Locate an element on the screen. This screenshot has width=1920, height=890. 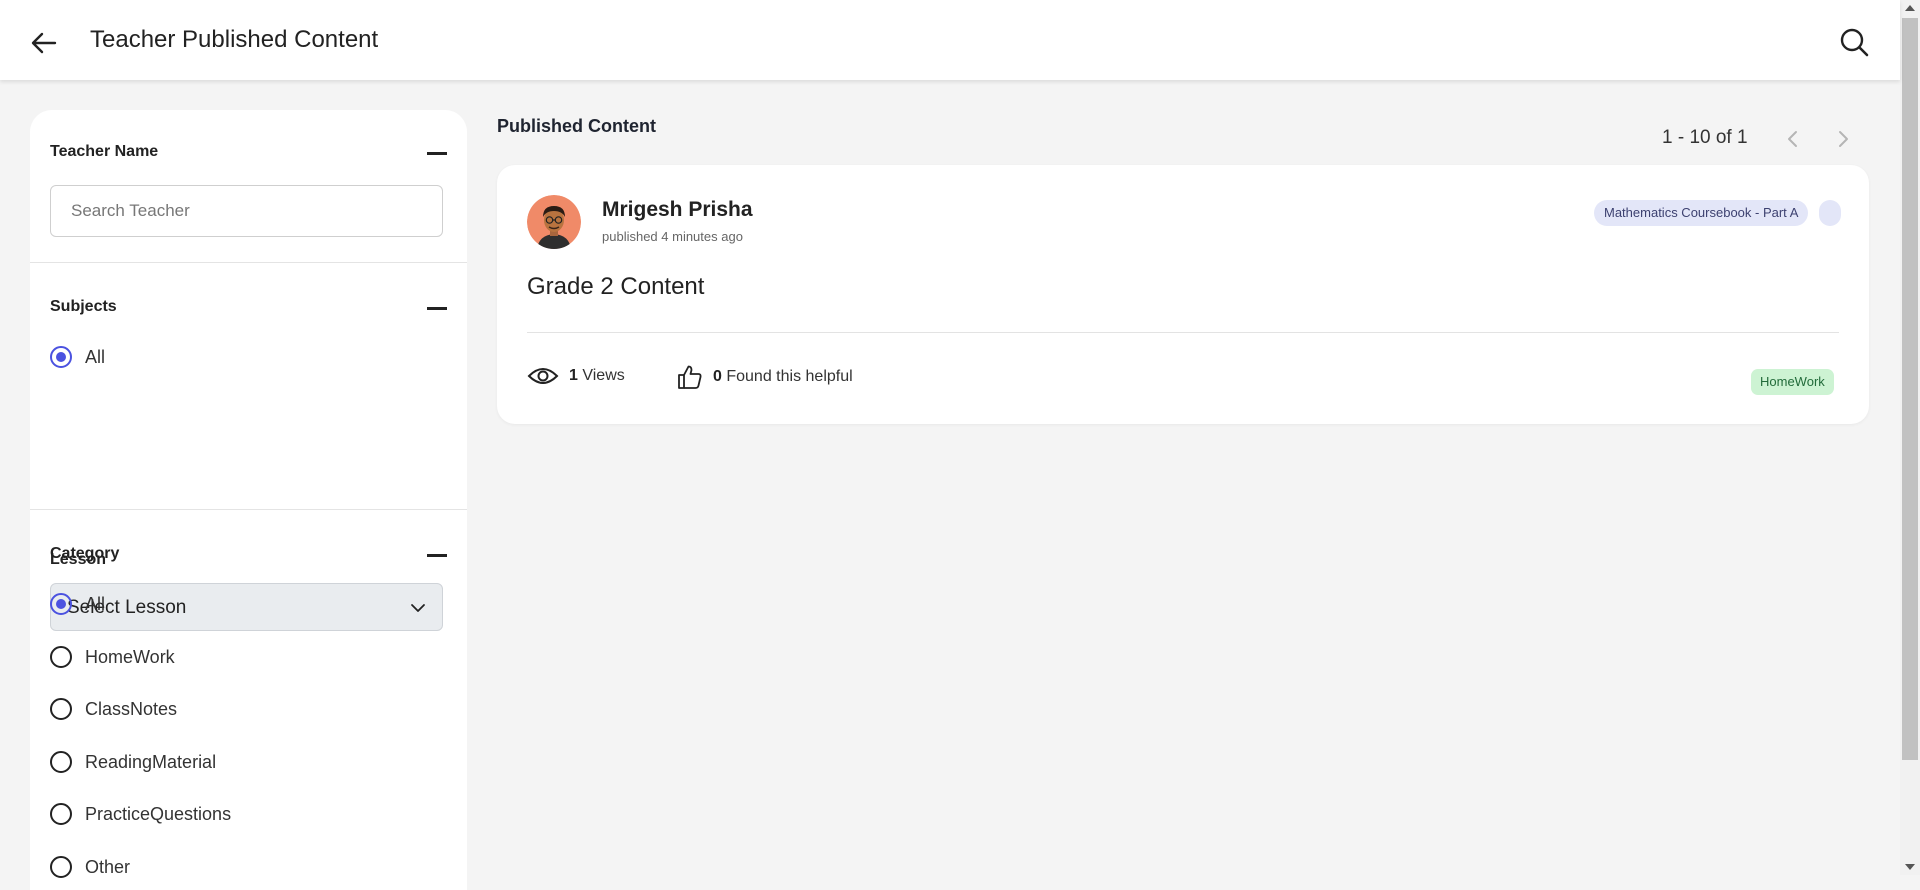
pagination-range: 1 - 10 of 1 is located at coordinates (1705, 137).